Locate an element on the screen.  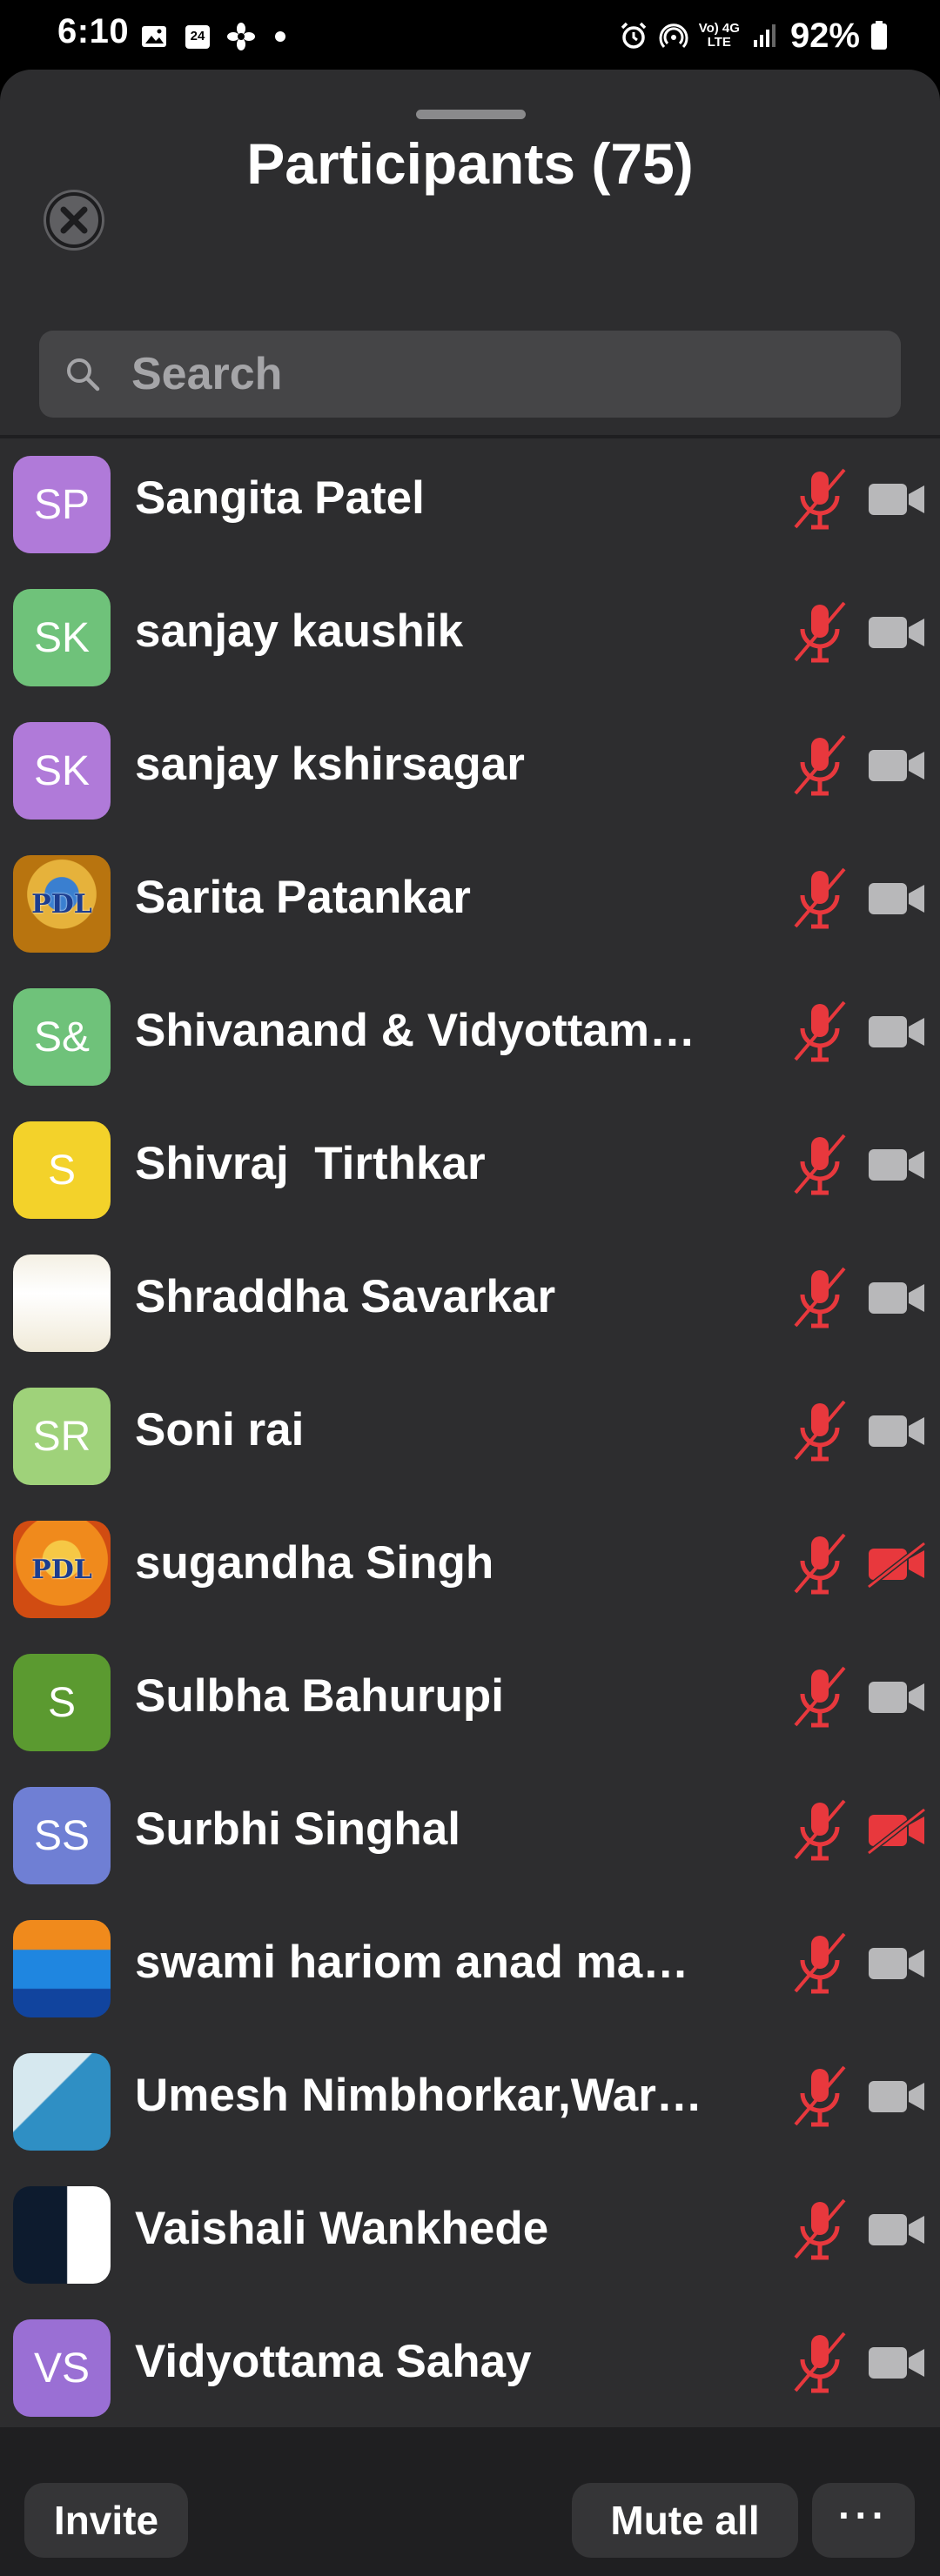
calendar-day: 24 is located at coordinates (198, 36).